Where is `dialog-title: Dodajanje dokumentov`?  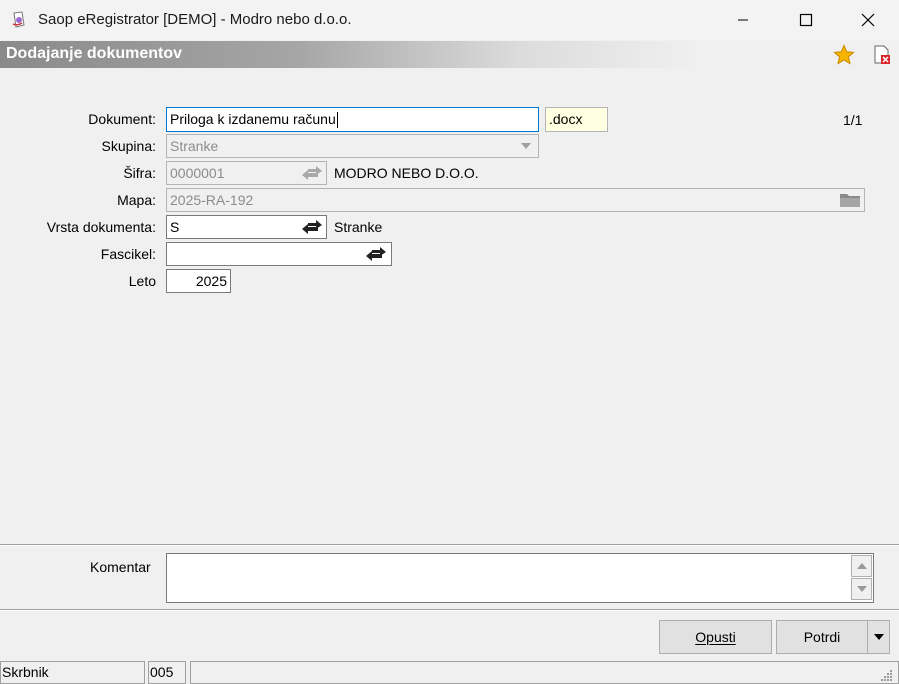 dialog-title: Dodajanje dokumentov is located at coordinates (94, 53).